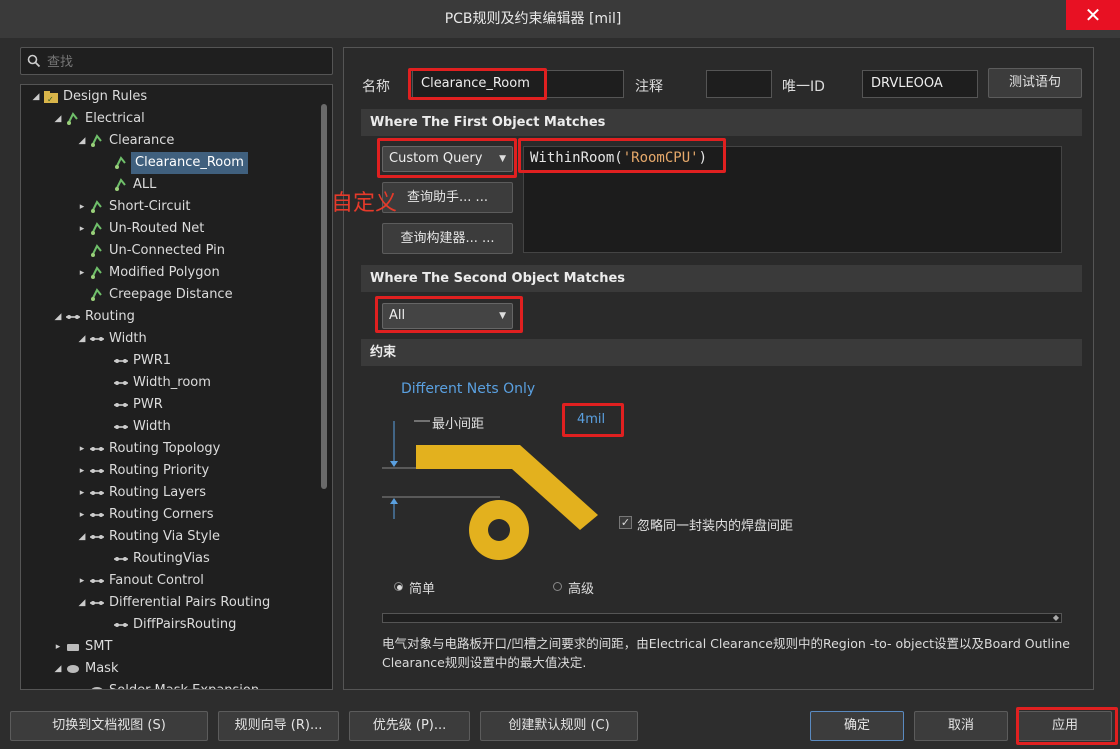  I want to click on tree-item: DiffPairsRouting, so click(171, 625).